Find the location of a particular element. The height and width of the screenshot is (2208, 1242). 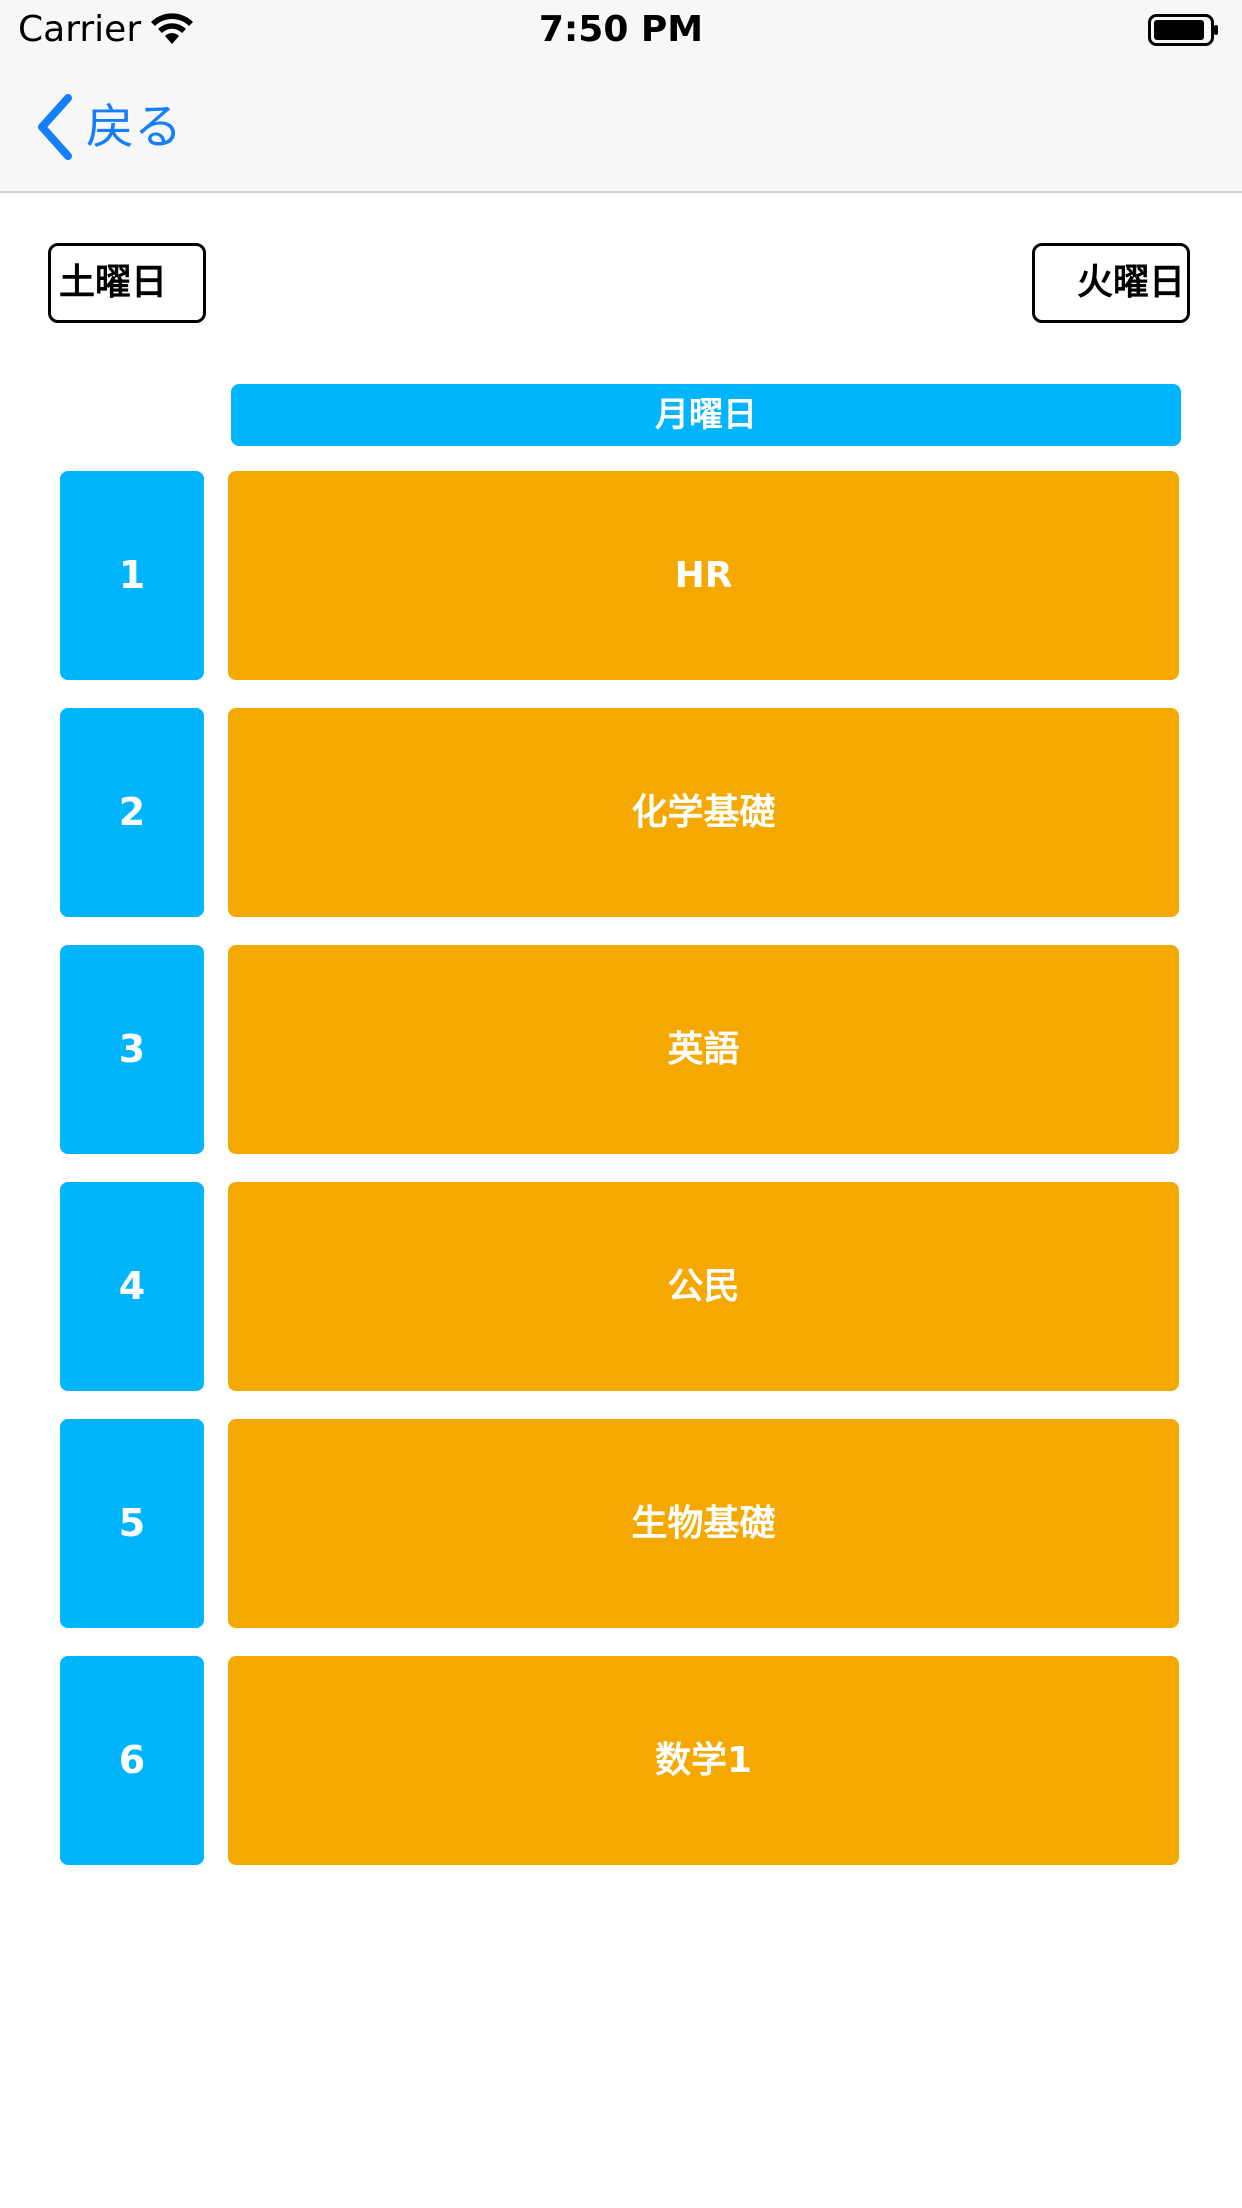

next-day-button: 火曜日 is located at coordinates (1111, 283).